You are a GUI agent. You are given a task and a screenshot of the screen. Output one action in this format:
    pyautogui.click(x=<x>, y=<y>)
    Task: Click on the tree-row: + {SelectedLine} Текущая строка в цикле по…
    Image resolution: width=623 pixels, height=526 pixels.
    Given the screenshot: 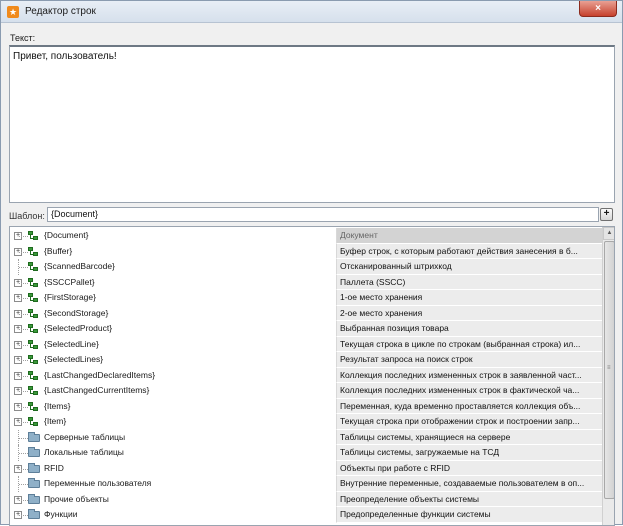 What is the action you would take?
    pyautogui.click(x=306, y=344)
    